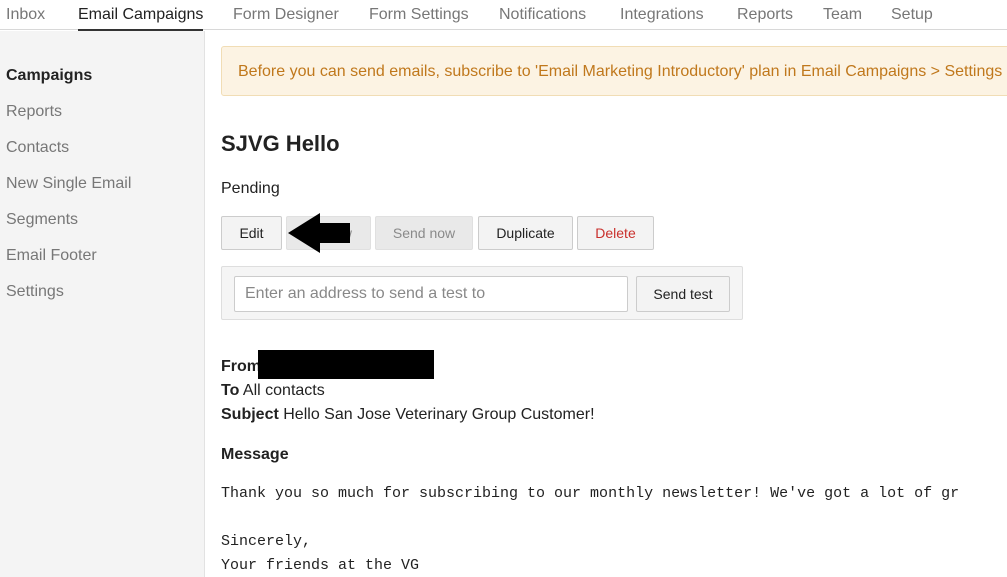 The width and height of the screenshot is (1007, 577). I want to click on tab-inbox: Inbox, so click(25, 15).